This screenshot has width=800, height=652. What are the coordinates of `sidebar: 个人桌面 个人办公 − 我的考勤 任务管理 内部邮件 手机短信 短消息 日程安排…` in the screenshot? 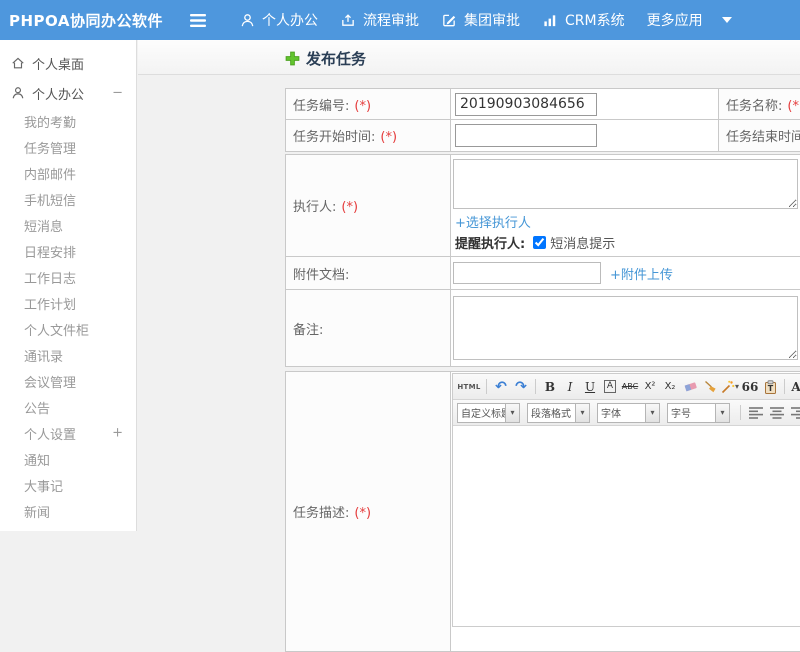 It's located at (68, 285).